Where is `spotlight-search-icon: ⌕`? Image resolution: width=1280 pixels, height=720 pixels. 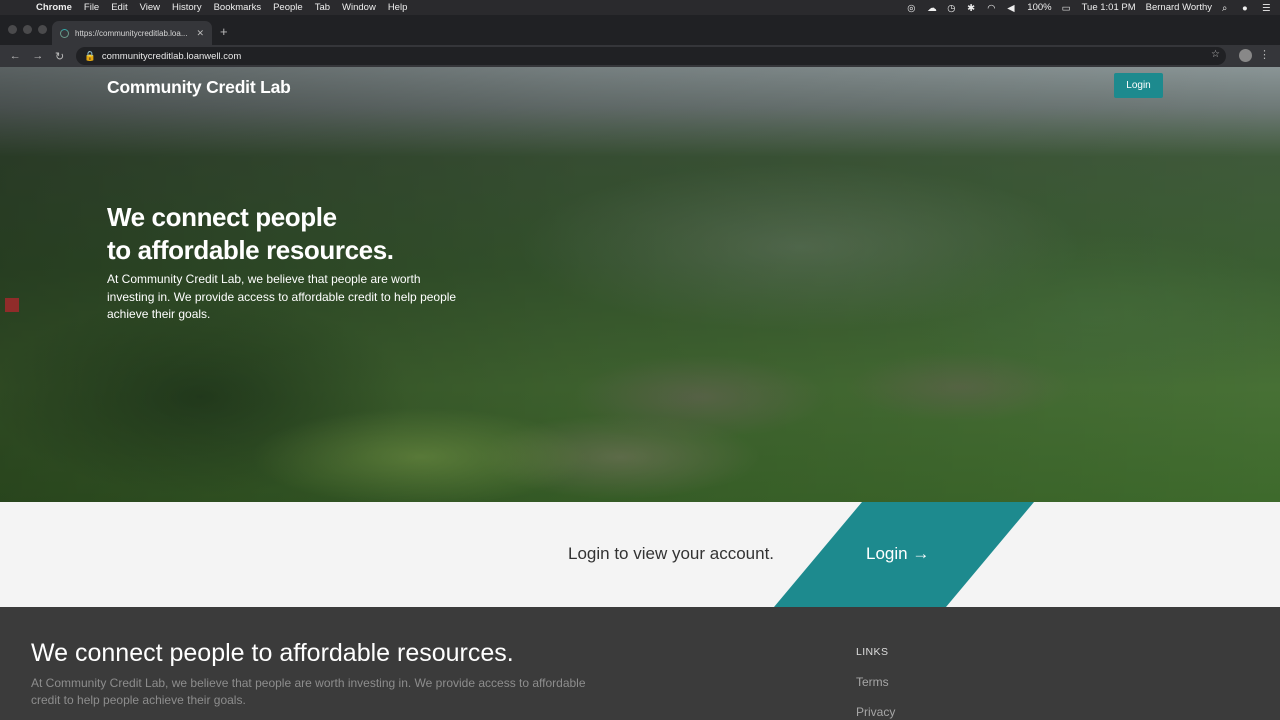 spotlight-search-icon: ⌕ is located at coordinates (1227, 8).